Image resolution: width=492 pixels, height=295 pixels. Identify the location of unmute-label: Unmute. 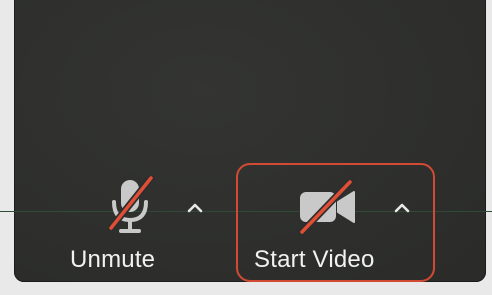
(113, 259).